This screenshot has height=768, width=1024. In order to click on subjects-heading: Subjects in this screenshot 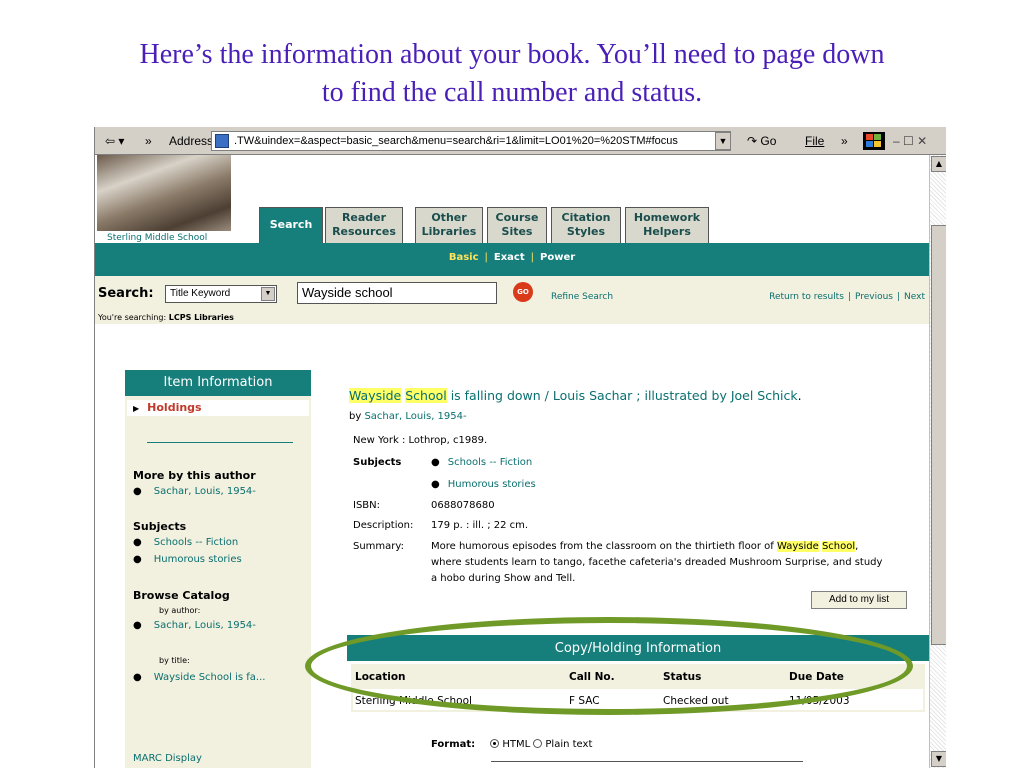, I will do `click(160, 526)`.